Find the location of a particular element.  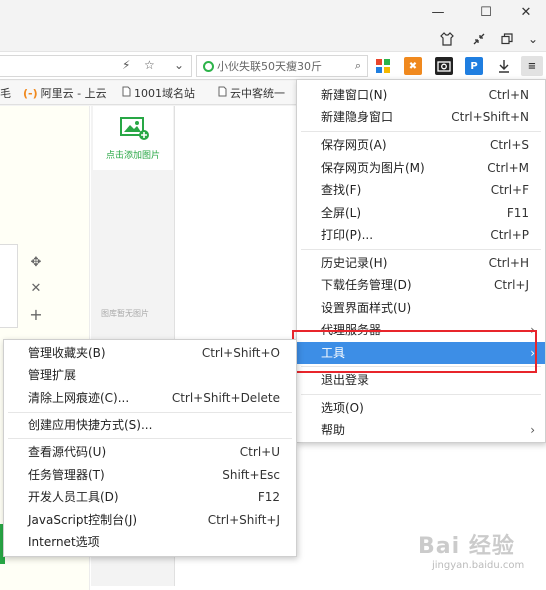

menu-item-options: 选项(O) is located at coordinates (421, 408).